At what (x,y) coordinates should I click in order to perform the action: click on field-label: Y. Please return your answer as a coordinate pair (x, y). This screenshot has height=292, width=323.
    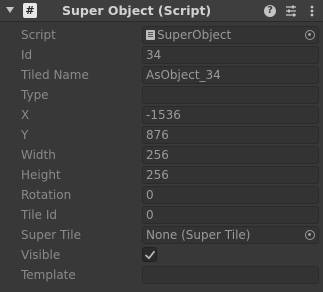
    Looking at the image, I should click on (25, 135).